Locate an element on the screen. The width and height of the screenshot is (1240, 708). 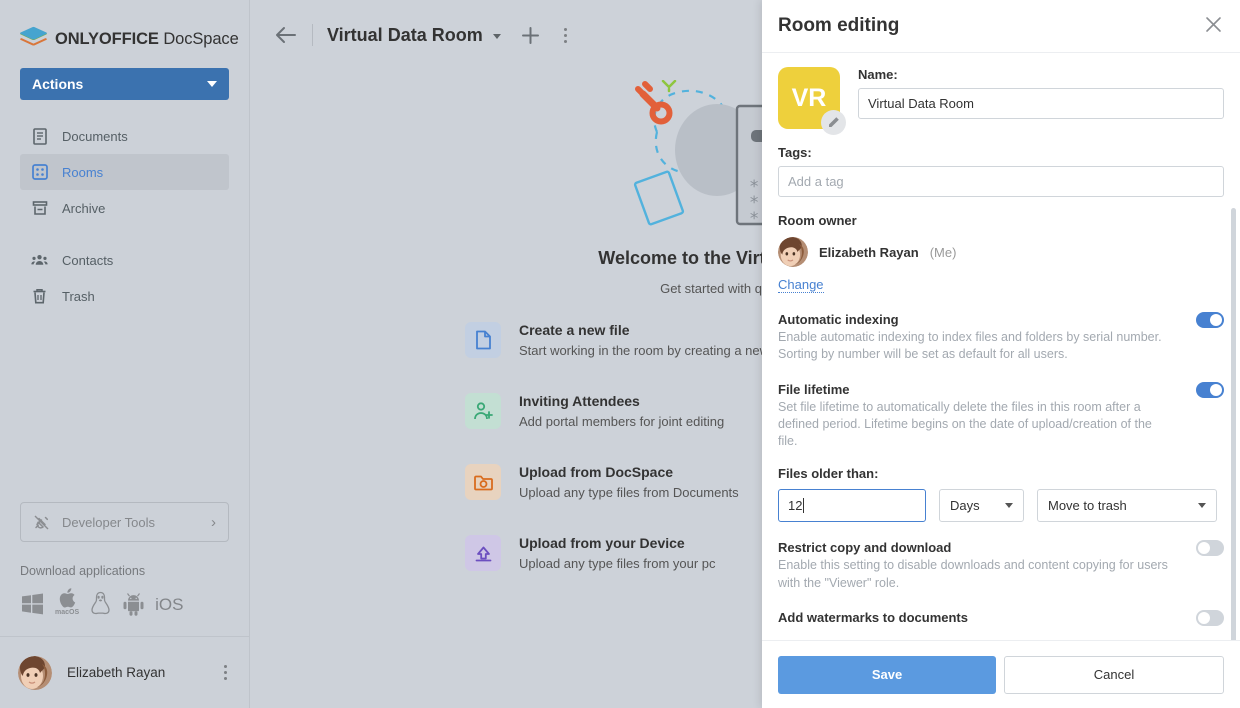
list-item-title: Upload from your Device is located at coordinates (602, 543).